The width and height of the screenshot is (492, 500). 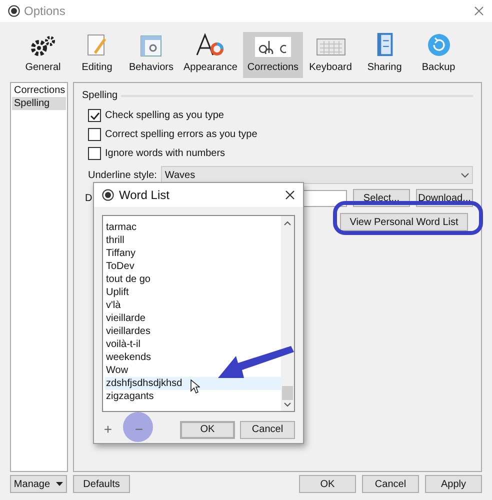 I want to click on sidebar-item: Corrections, so click(x=39, y=90).